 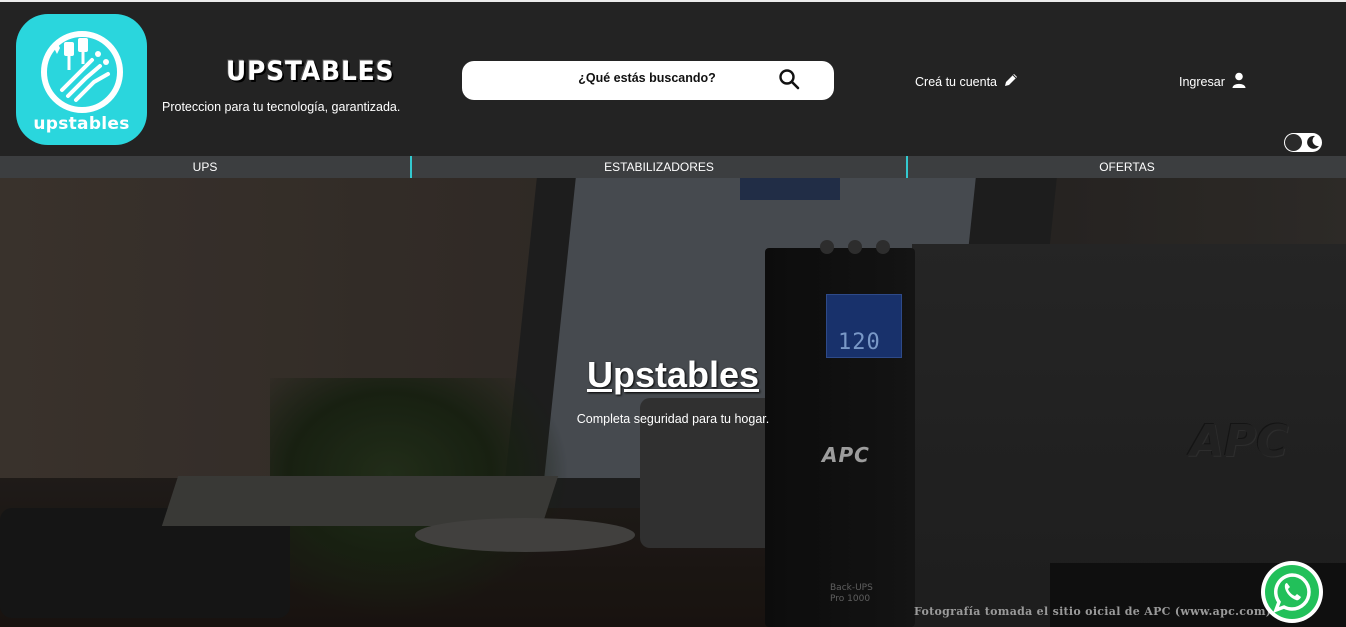 I want to click on pencil-icon, so click(x=1011, y=81).